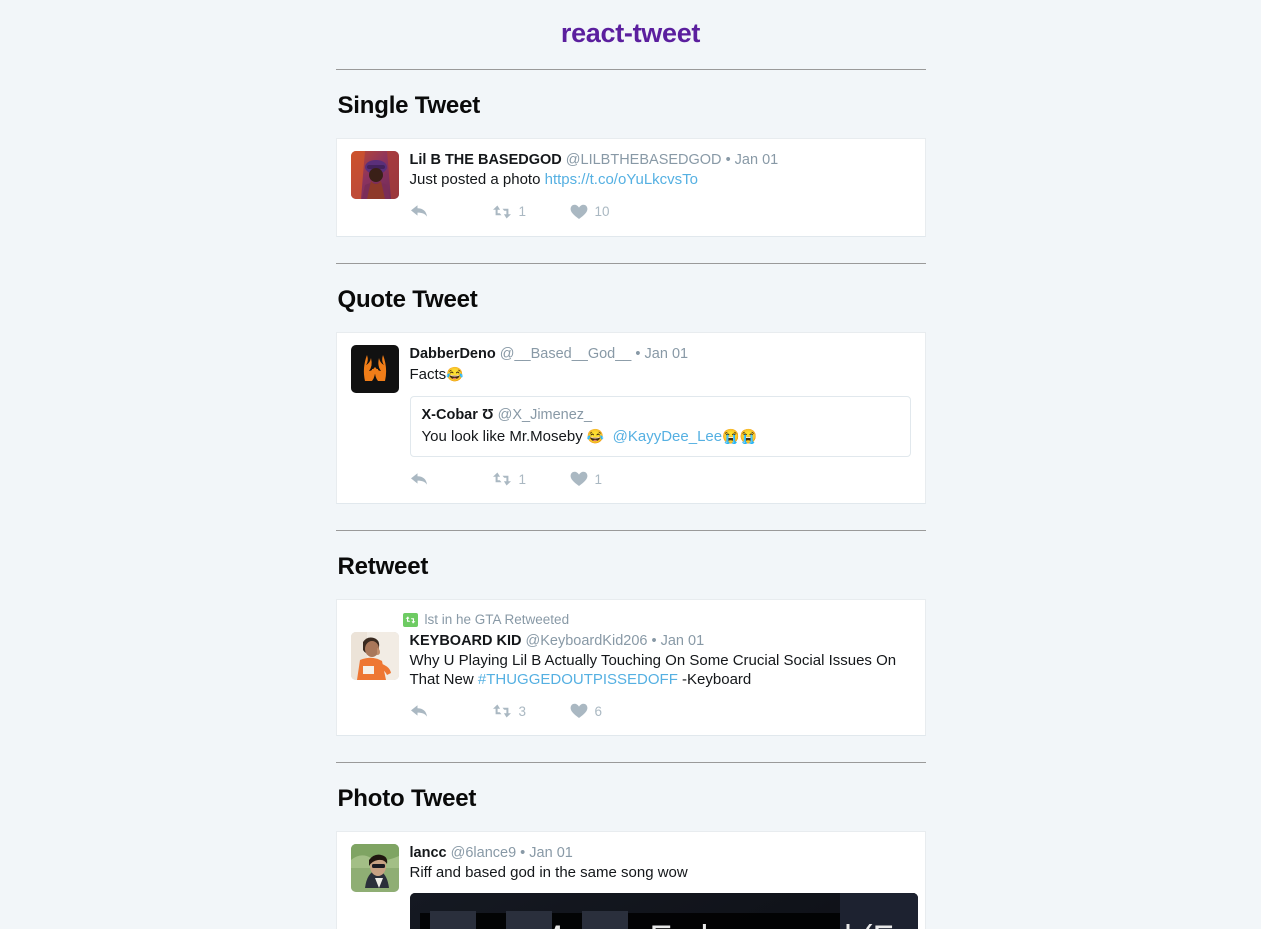 The width and height of the screenshot is (1261, 929). What do you see at coordinates (504, 436) in the screenshot?
I see `quoted-text-part: You look like Mr.Moseby` at bounding box center [504, 436].